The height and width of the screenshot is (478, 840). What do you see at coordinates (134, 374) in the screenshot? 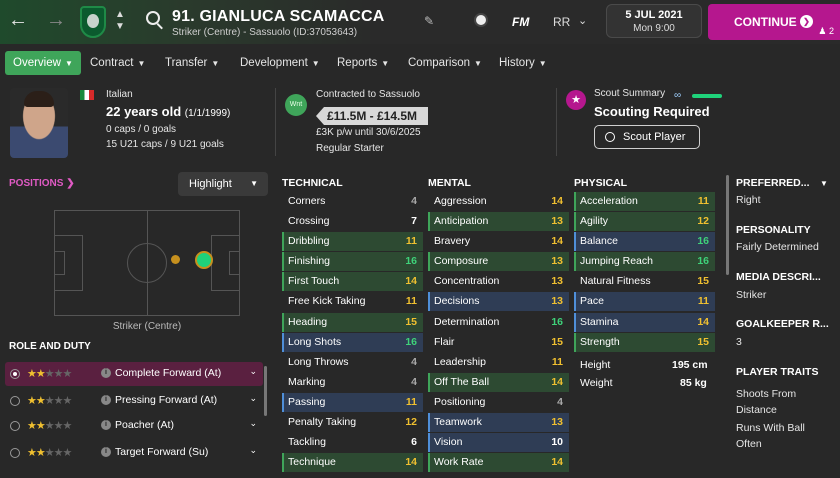
I see `role-item: ★★★★★ i Complete Forward (At) ⌄` at bounding box center [134, 374].